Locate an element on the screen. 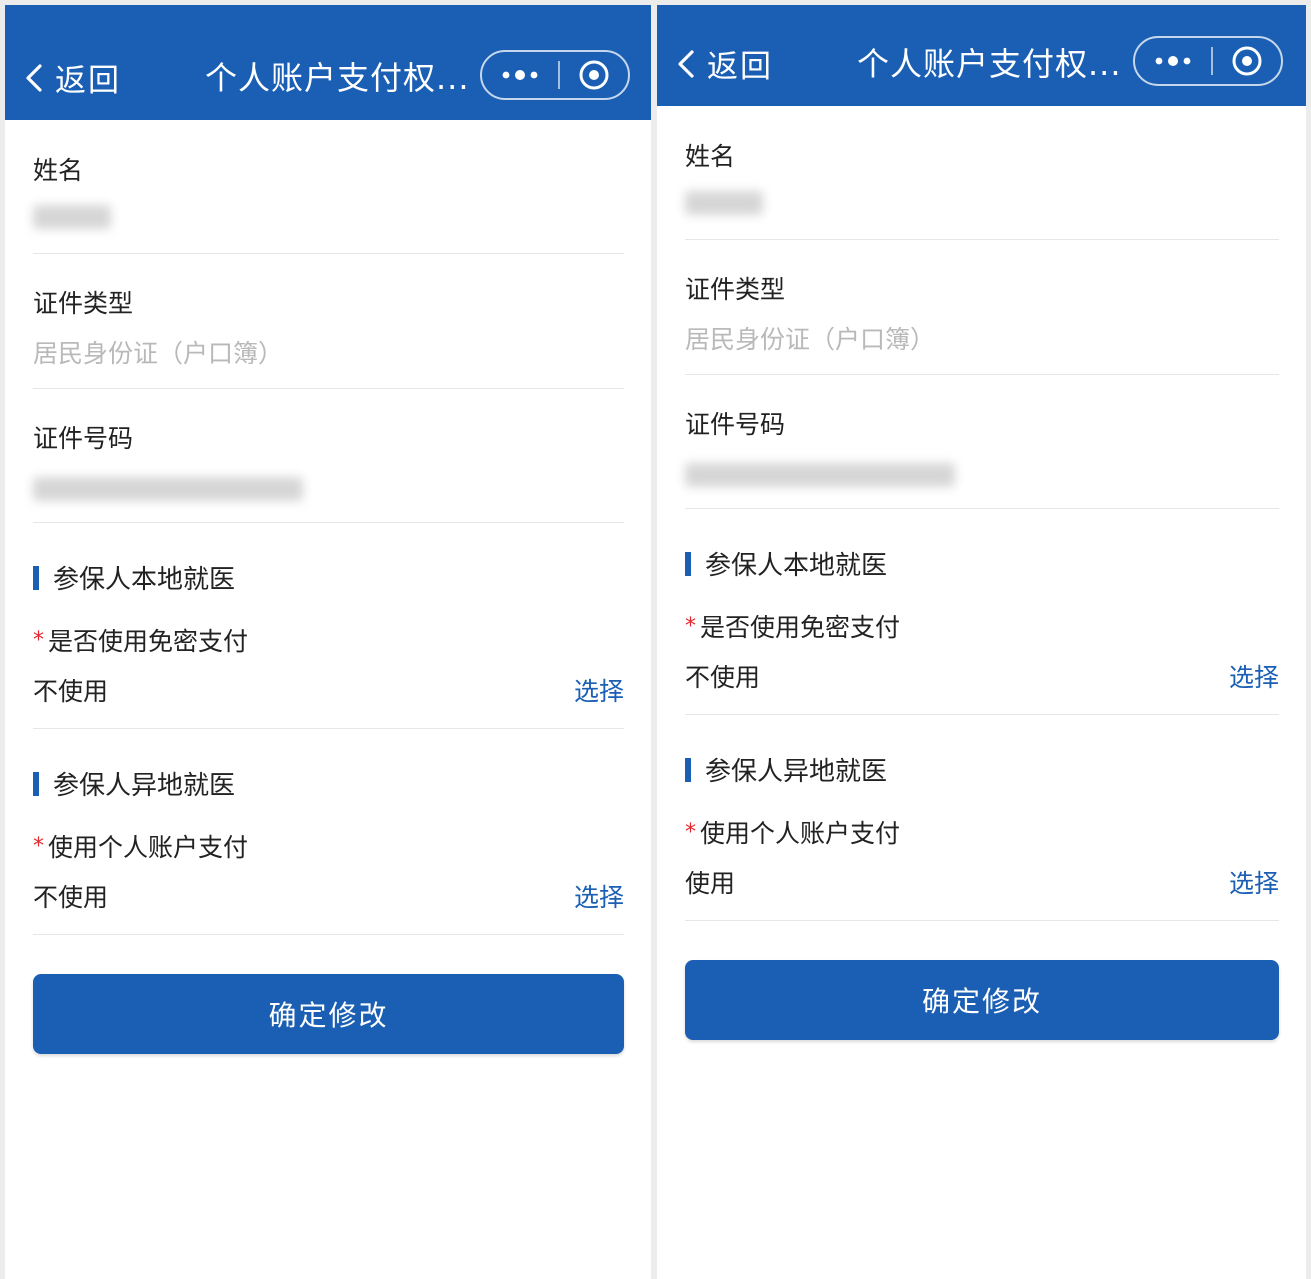 The height and width of the screenshot is (1279, 1311). remote-medical-section: 参保人异地就医 * 使用个人账户支付 不使用 选择 is located at coordinates (328, 832).